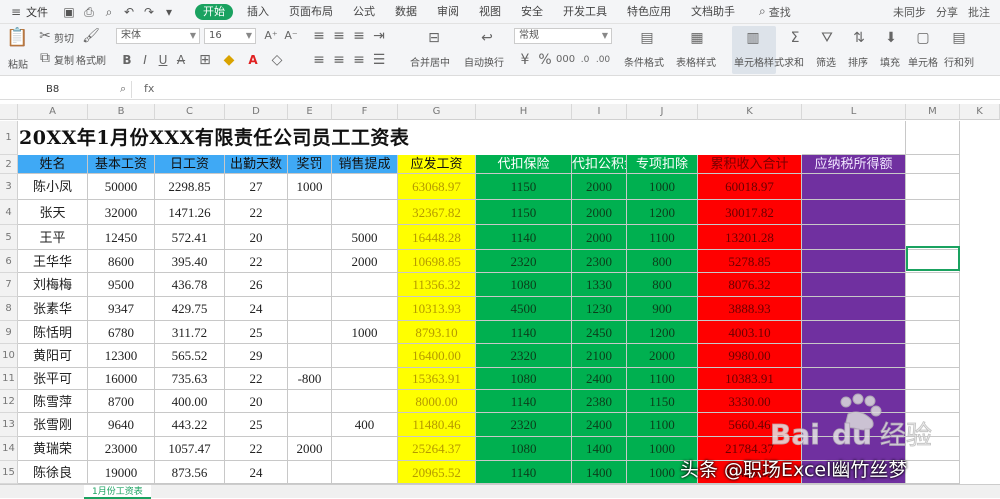  Describe the element at coordinates (795, 38) in the screenshot. I see `sum-icon: Σ` at that location.